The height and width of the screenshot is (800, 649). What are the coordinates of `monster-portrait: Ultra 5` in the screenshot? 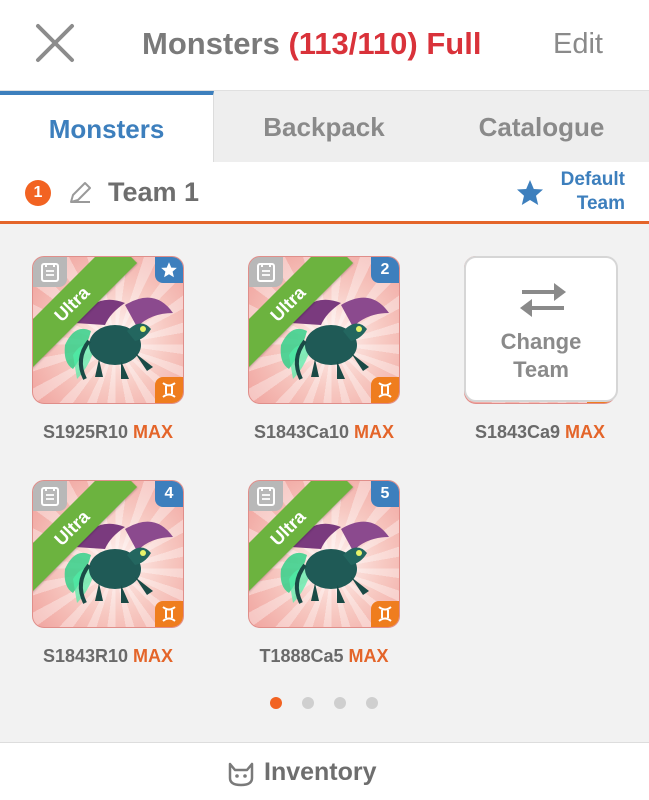 It's located at (324, 554).